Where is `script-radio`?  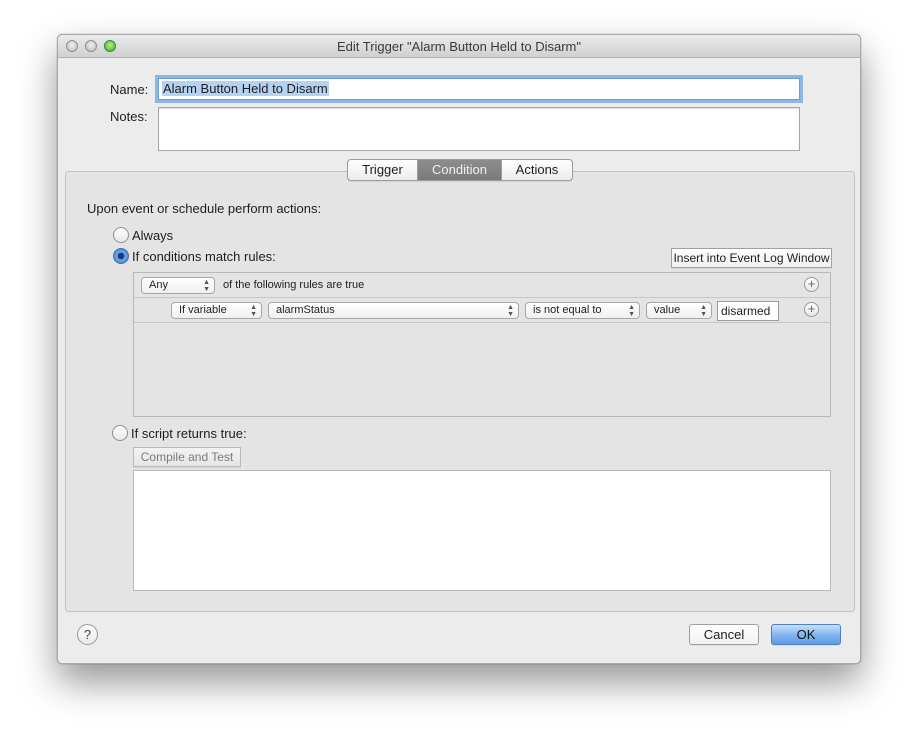
script-radio is located at coordinates (120, 433).